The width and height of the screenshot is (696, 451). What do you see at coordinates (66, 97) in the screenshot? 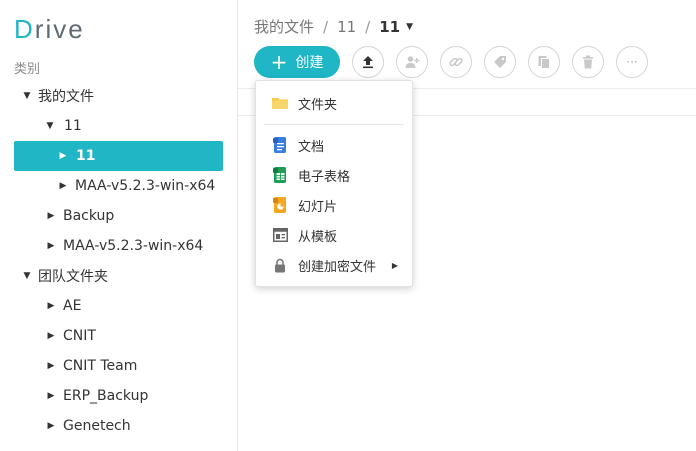
I see `sidebar-item-label: 我的文件` at bounding box center [66, 97].